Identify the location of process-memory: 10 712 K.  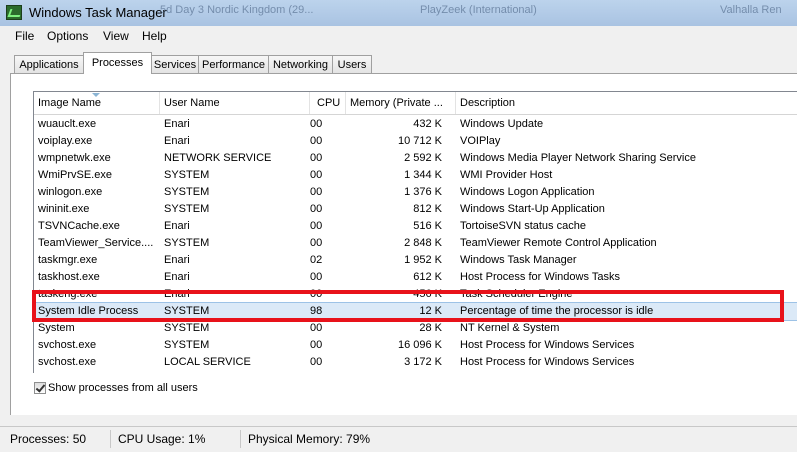
(419, 141).